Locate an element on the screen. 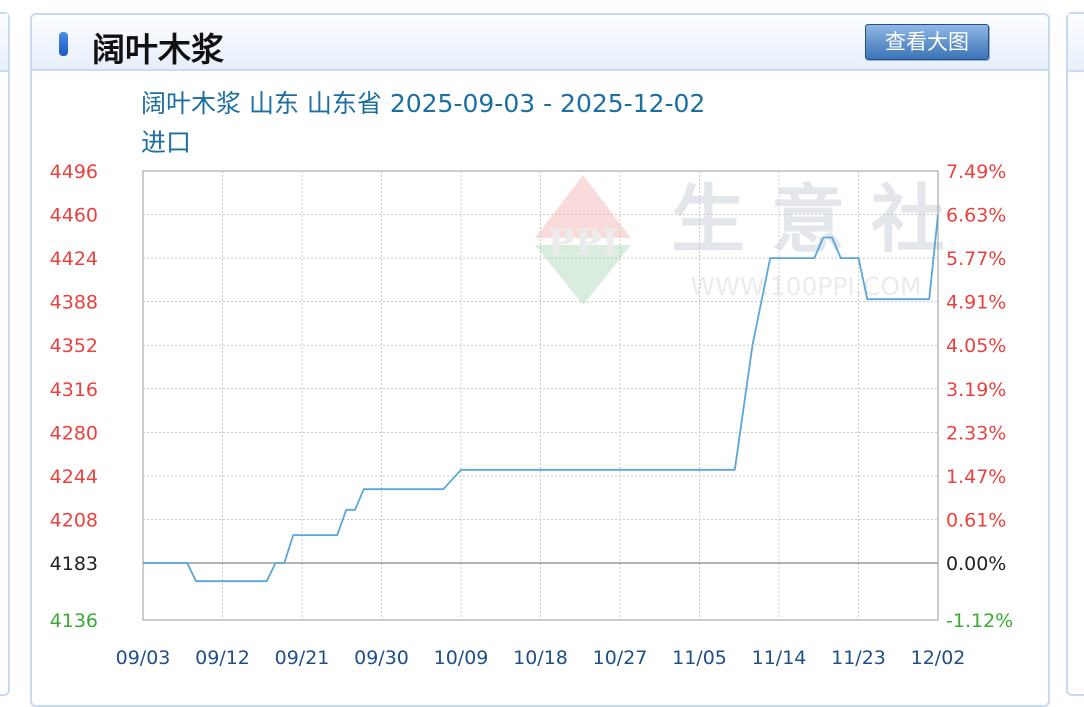 The width and height of the screenshot is (1084, 707). x-tick-label: 09/12 is located at coordinates (222, 658).